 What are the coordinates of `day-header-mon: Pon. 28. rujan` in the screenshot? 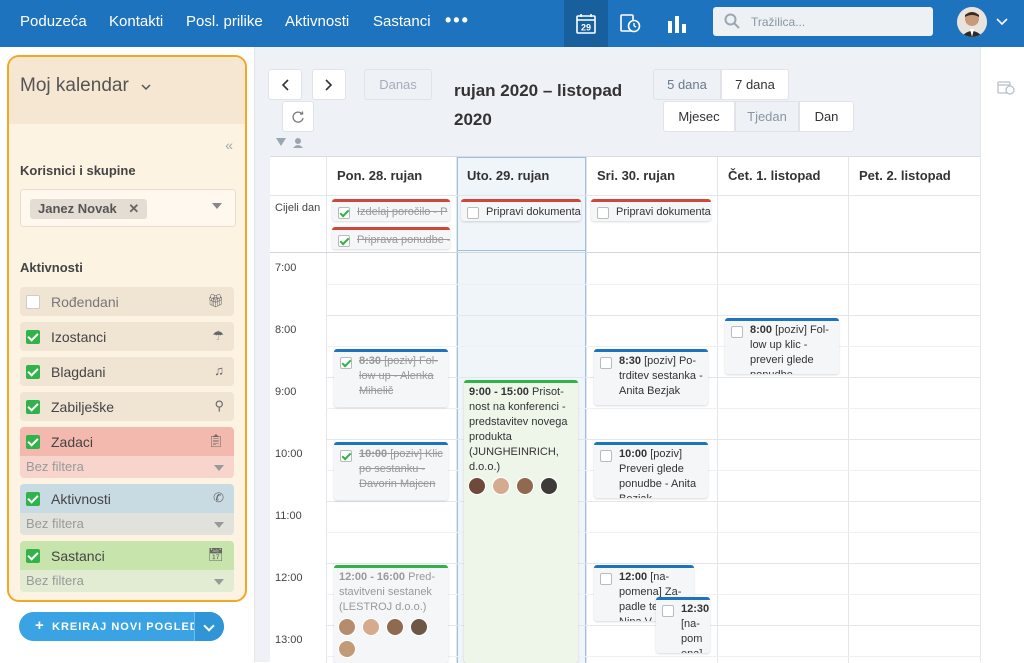 It's located at (379, 175).